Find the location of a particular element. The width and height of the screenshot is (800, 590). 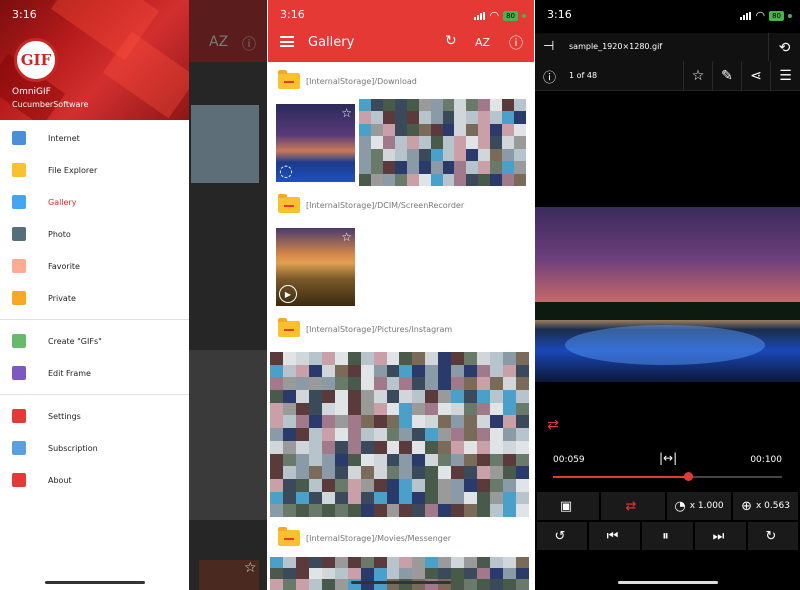

skip-previous-icon: ⏮ is located at coordinates (612, 536).